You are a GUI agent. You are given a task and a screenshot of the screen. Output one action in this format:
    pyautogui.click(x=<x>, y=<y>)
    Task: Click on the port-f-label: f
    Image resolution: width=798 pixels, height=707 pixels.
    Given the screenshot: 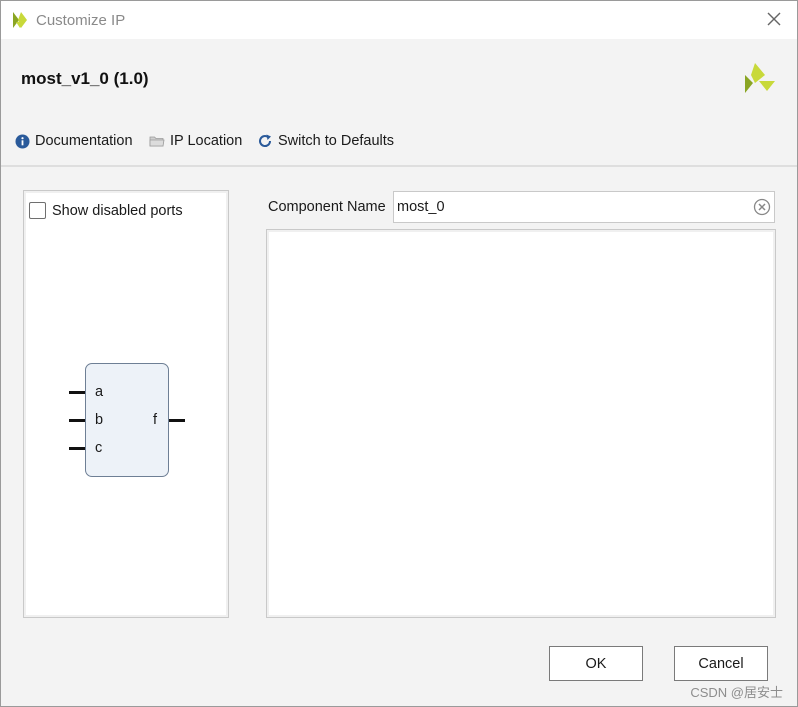 What is the action you would take?
    pyautogui.click(x=155, y=420)
    